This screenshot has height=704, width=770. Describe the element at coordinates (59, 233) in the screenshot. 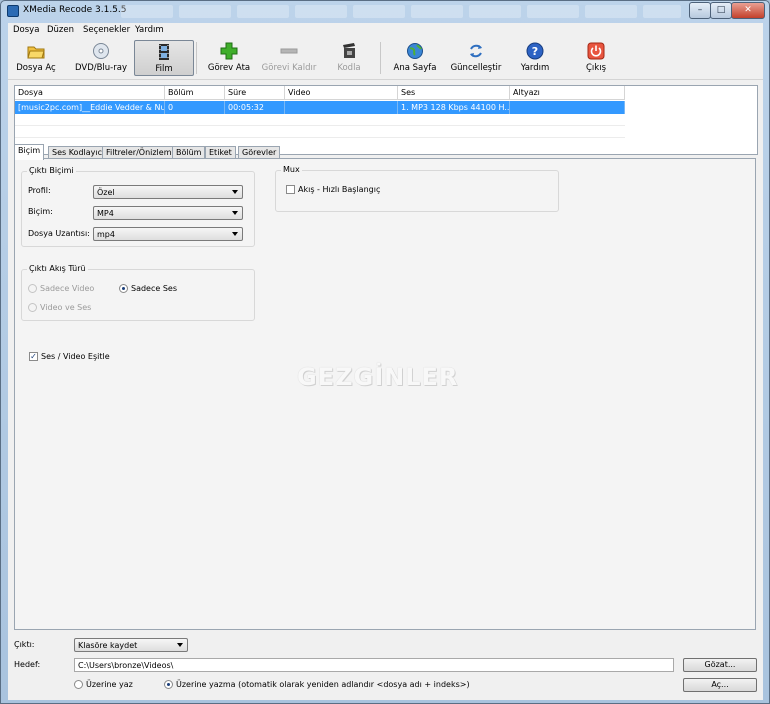

I see `extension-label: Dosya Uzantısı:` at that location.